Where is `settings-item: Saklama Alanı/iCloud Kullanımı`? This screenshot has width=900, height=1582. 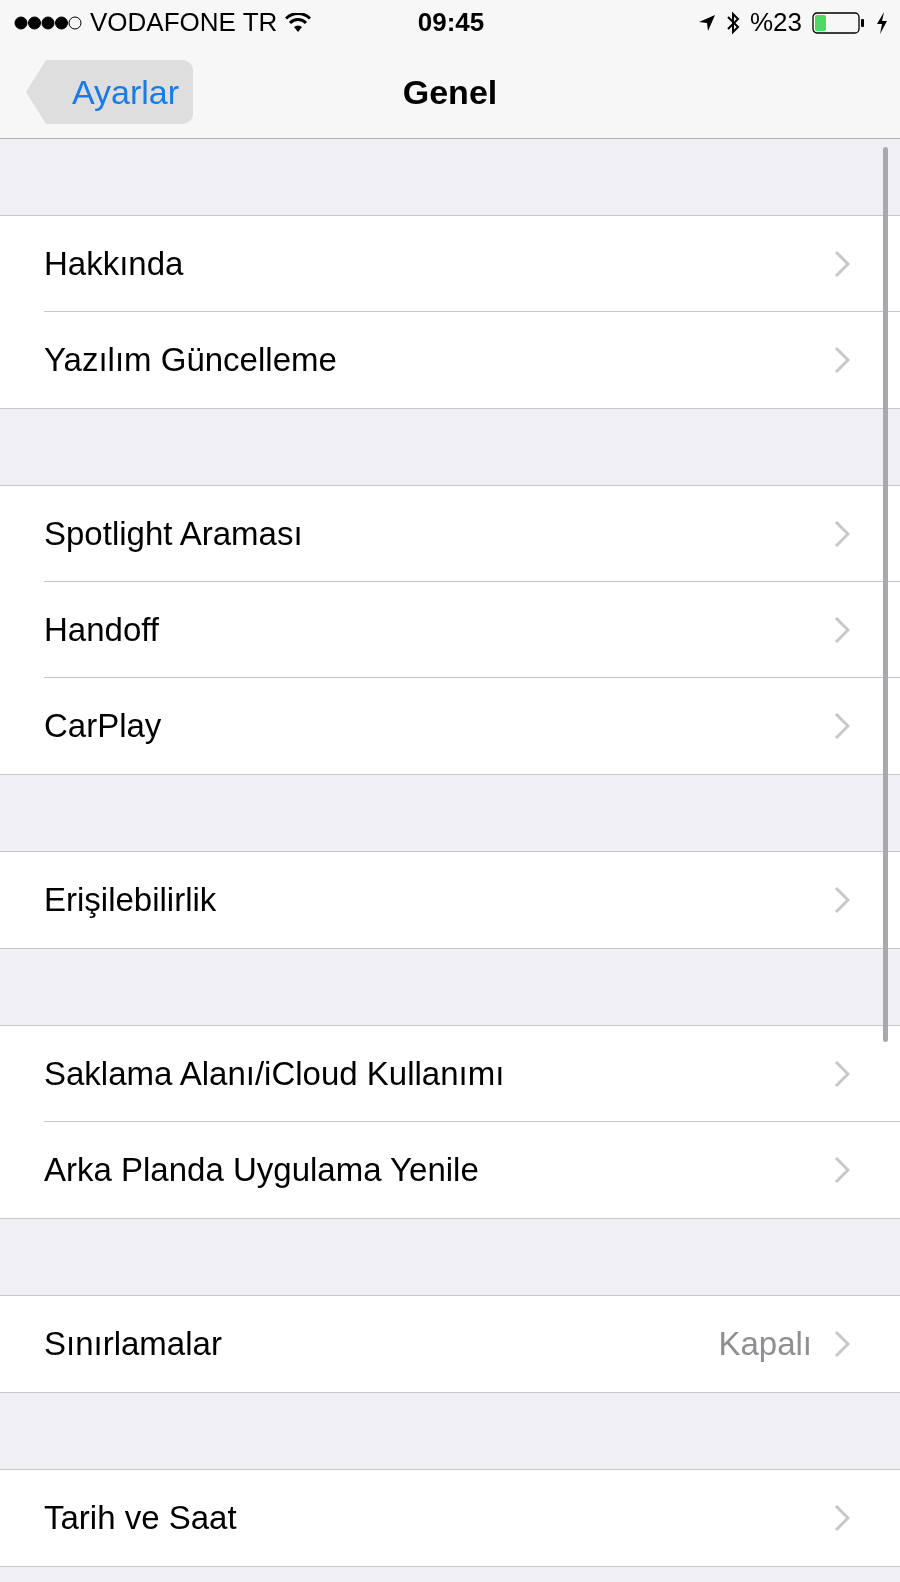 settings-item: Saklama Alanı/iCloud Kullanımı is located at coordinates (439, 1074).